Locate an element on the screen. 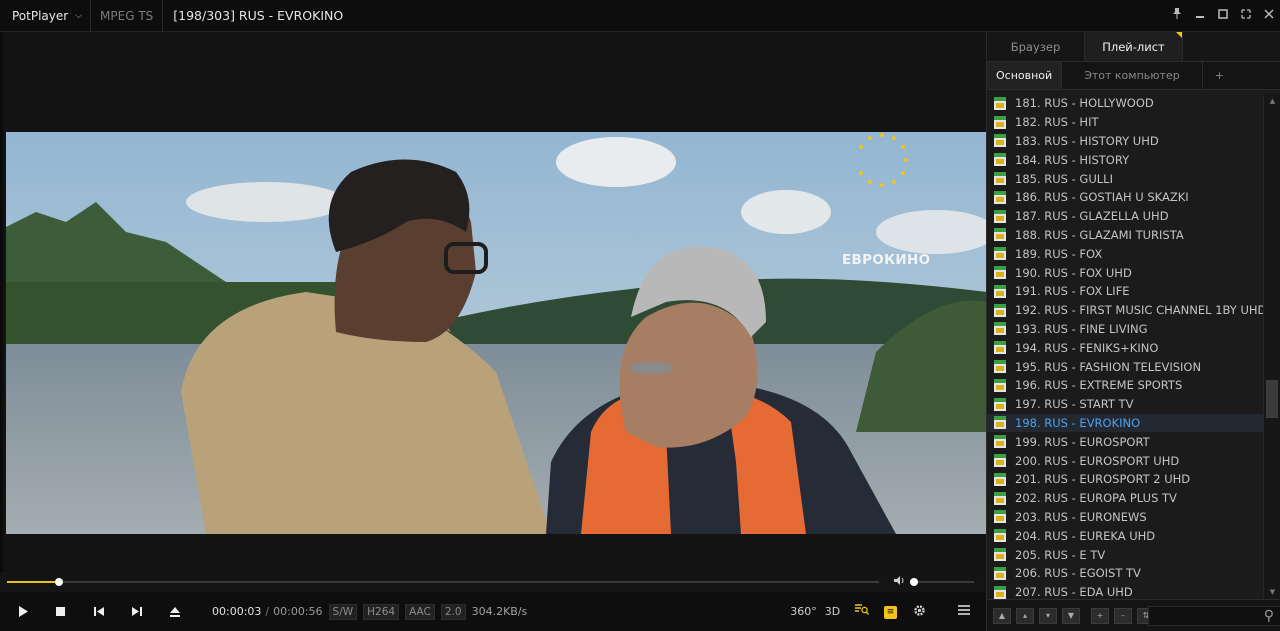  playlist-item: 196. RUS - EXTREME SPORTS is located at coordinates (1125, 385).